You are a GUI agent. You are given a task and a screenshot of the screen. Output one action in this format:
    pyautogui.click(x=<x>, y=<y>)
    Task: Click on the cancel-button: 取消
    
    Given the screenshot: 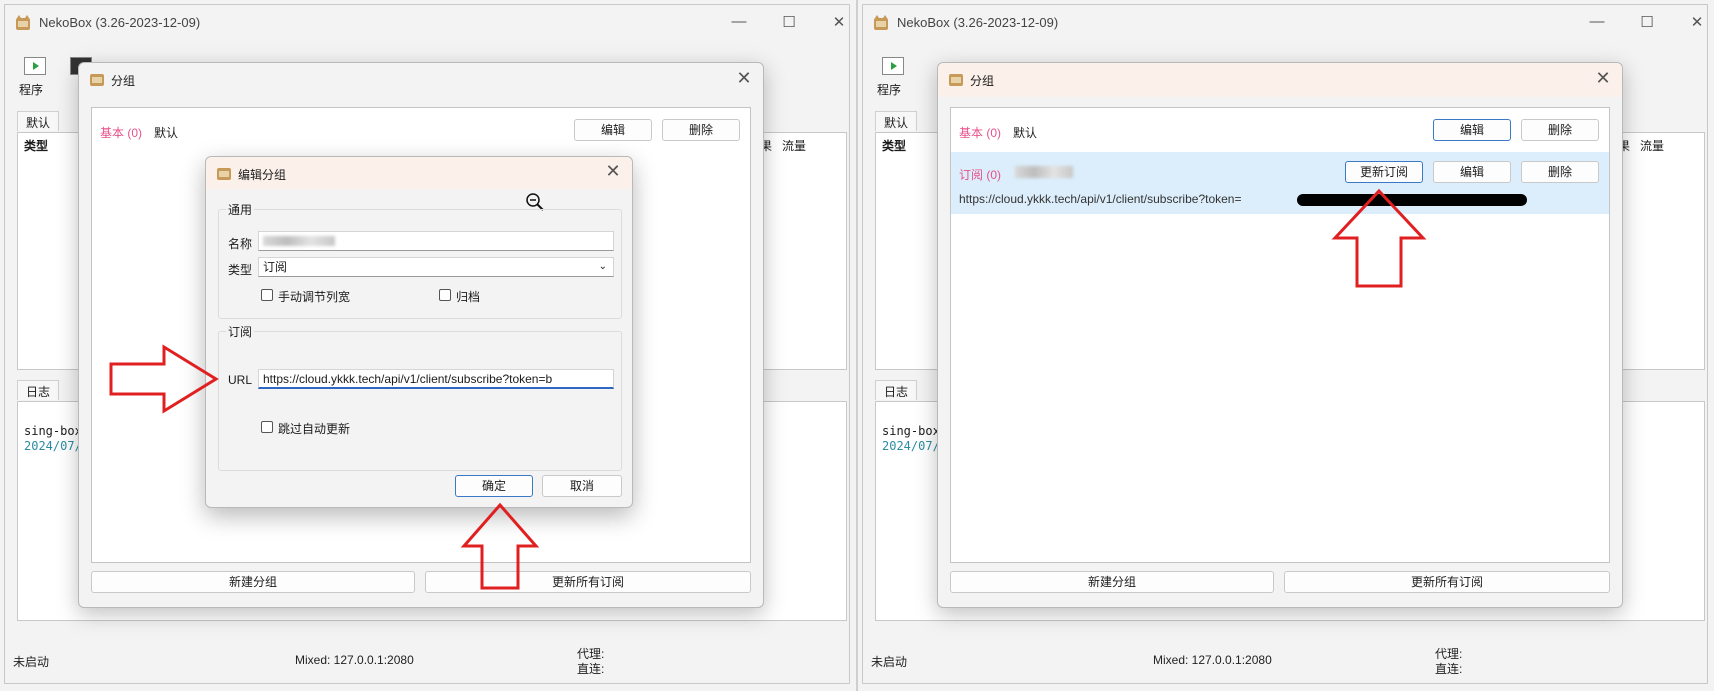 What is the action you would take?
    pyautogui.click(x=582, y=486)
    